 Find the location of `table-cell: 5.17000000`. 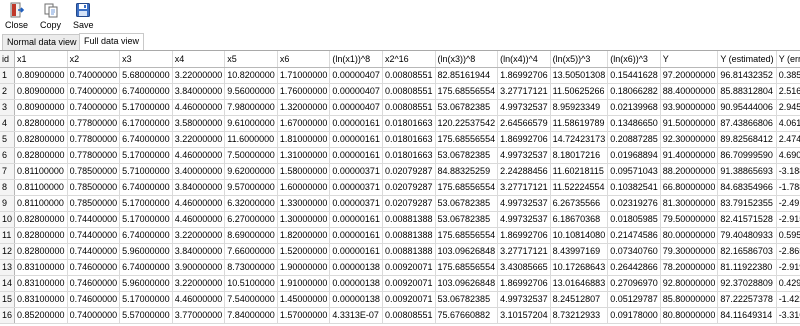

table-cell: 5.17000000 is located at coordinates (146, 219).